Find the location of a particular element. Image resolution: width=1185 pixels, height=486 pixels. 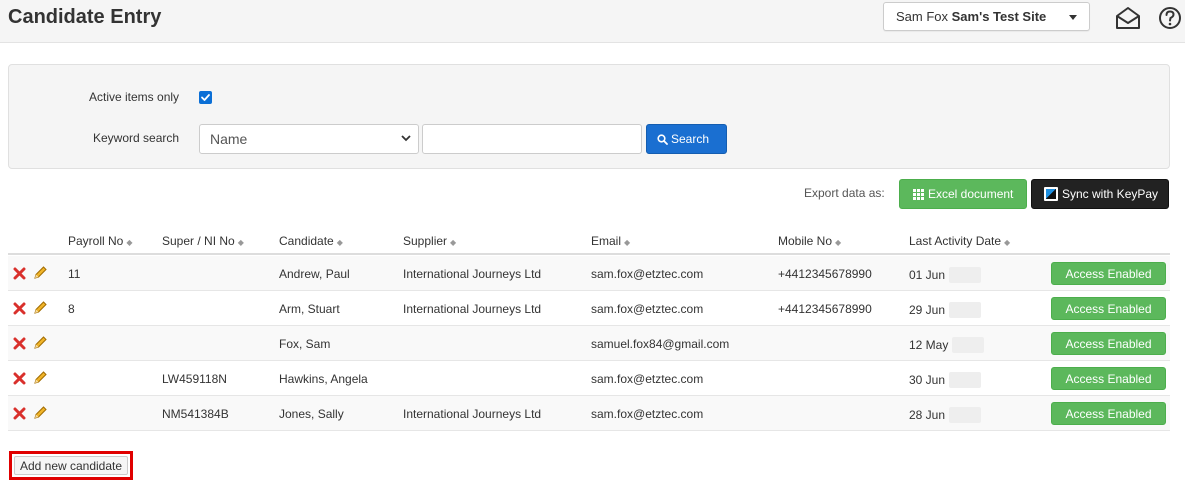

search-button: Search is located at coordinates (686, 139).